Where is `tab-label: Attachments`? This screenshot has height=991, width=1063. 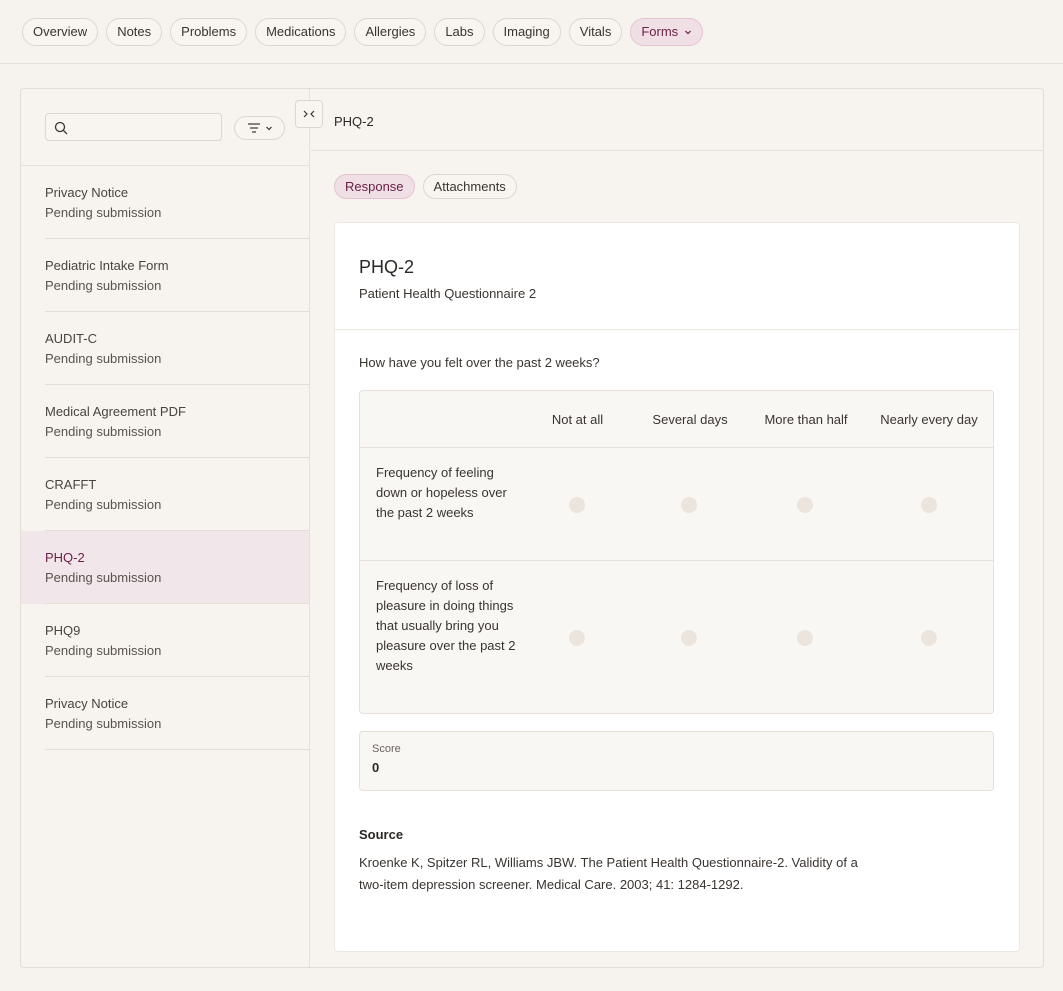
tab-label: Attachments is located at coordinates (469, 186).